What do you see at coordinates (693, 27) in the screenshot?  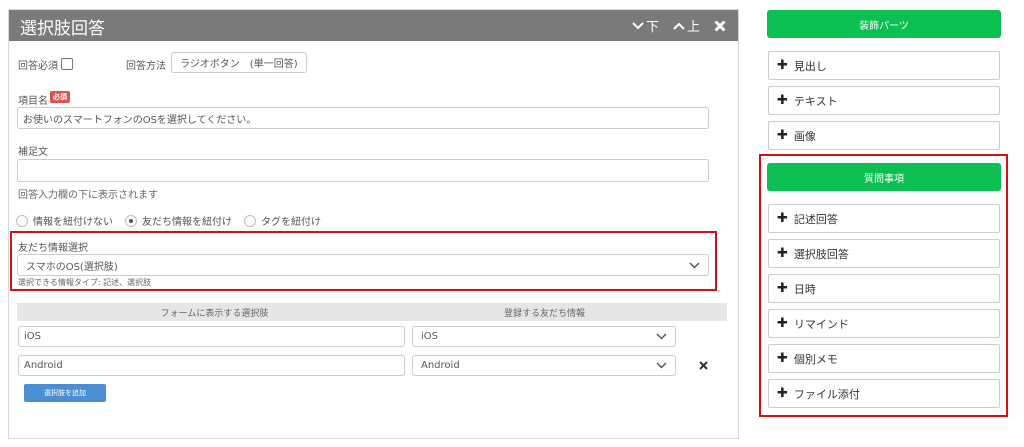 I see `move-up-label: 上` at bounding box center [693, 27].